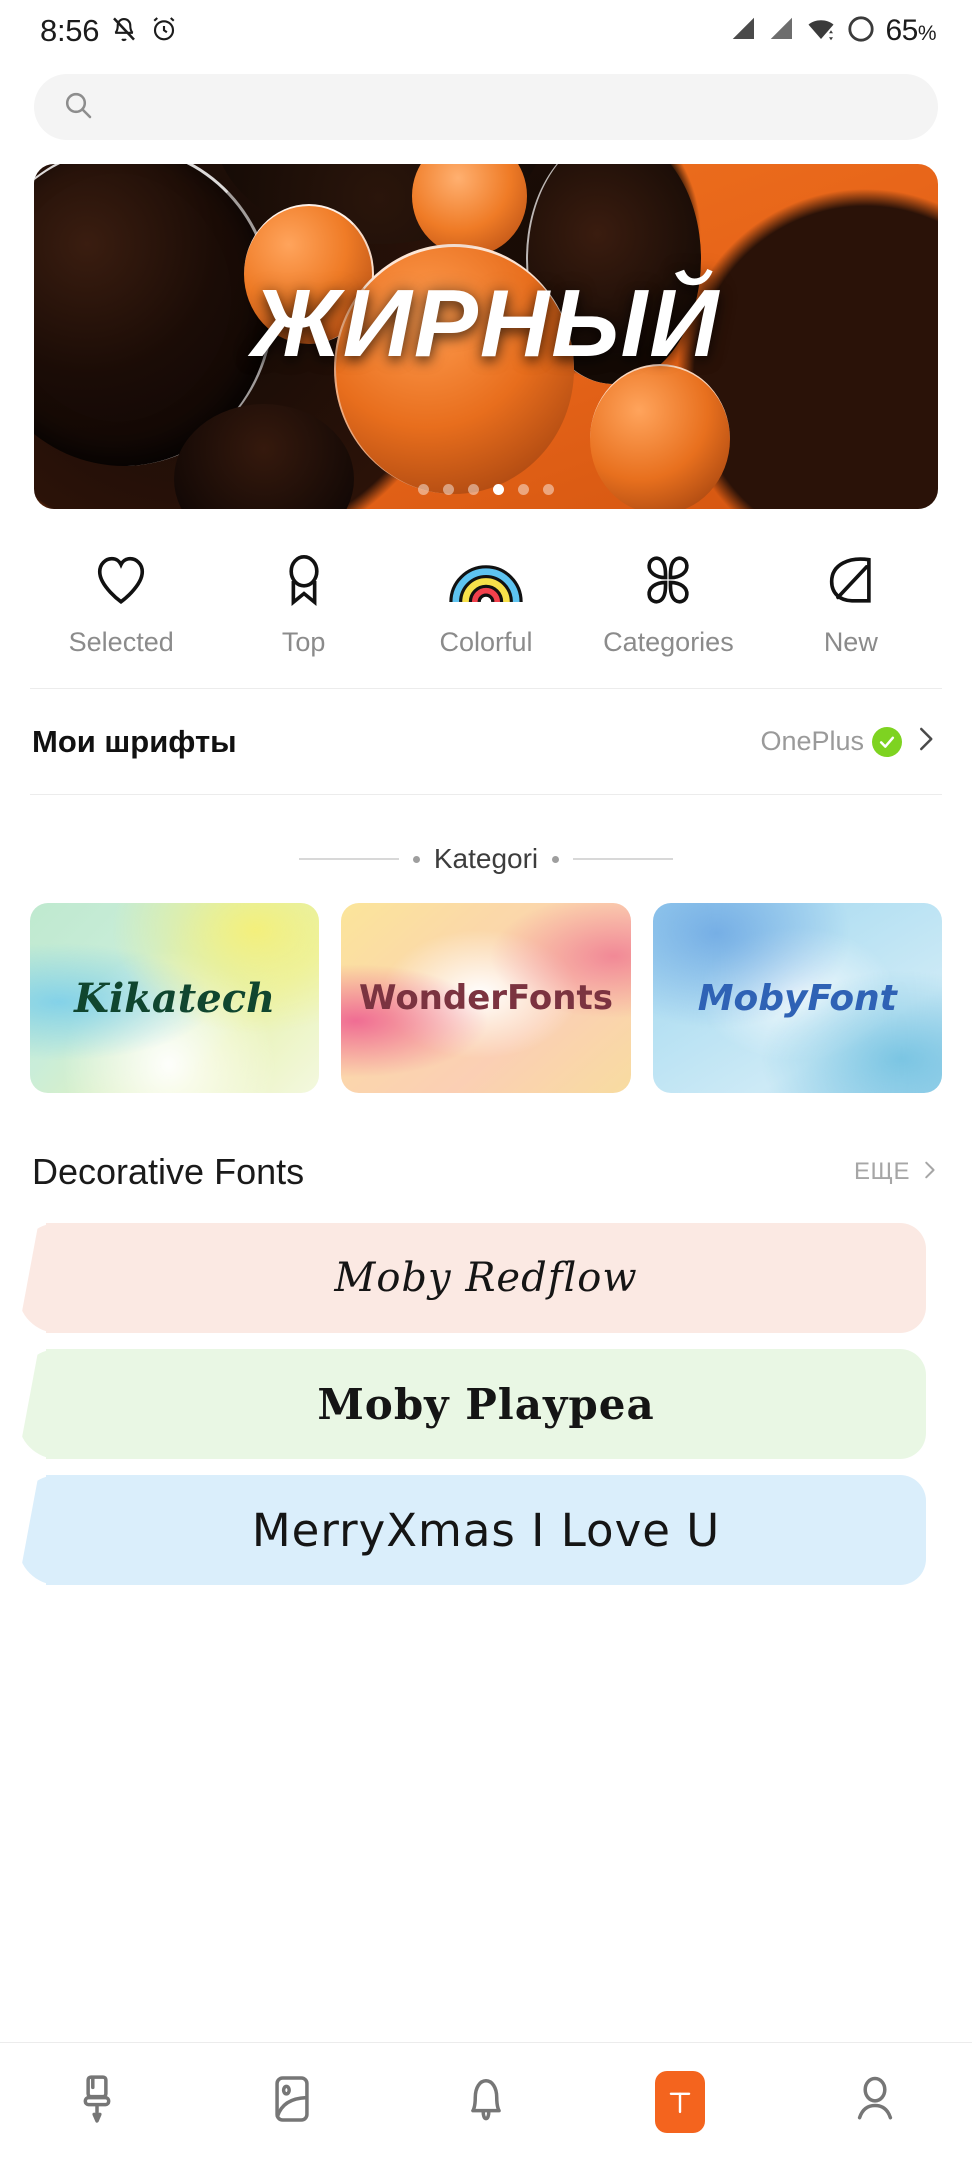 The image size is (972, 2160). I want to click on bottom-navigation-bar, so click(486, 2101).